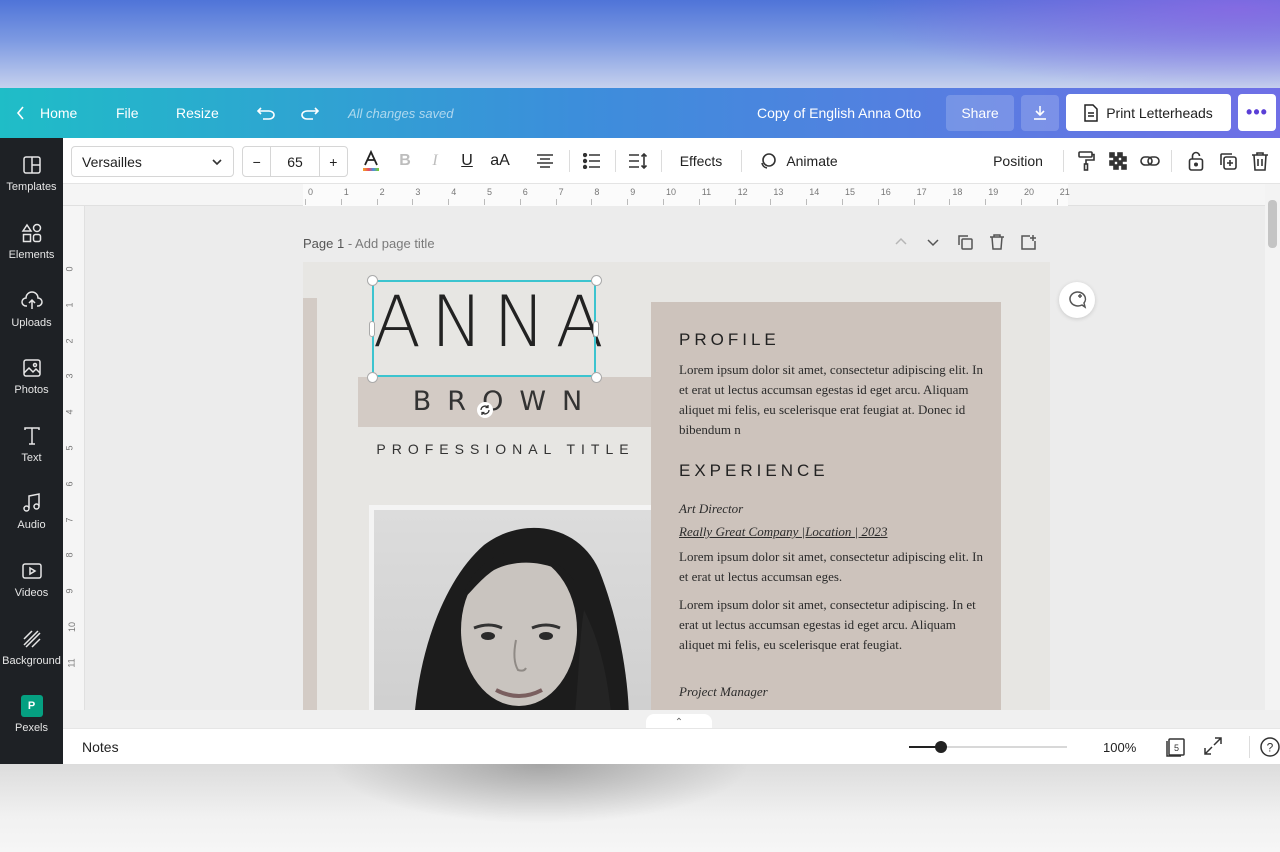  Describe the element at coordinates (1249, 747) in the screenshot. I see `footer-divider` at that location.